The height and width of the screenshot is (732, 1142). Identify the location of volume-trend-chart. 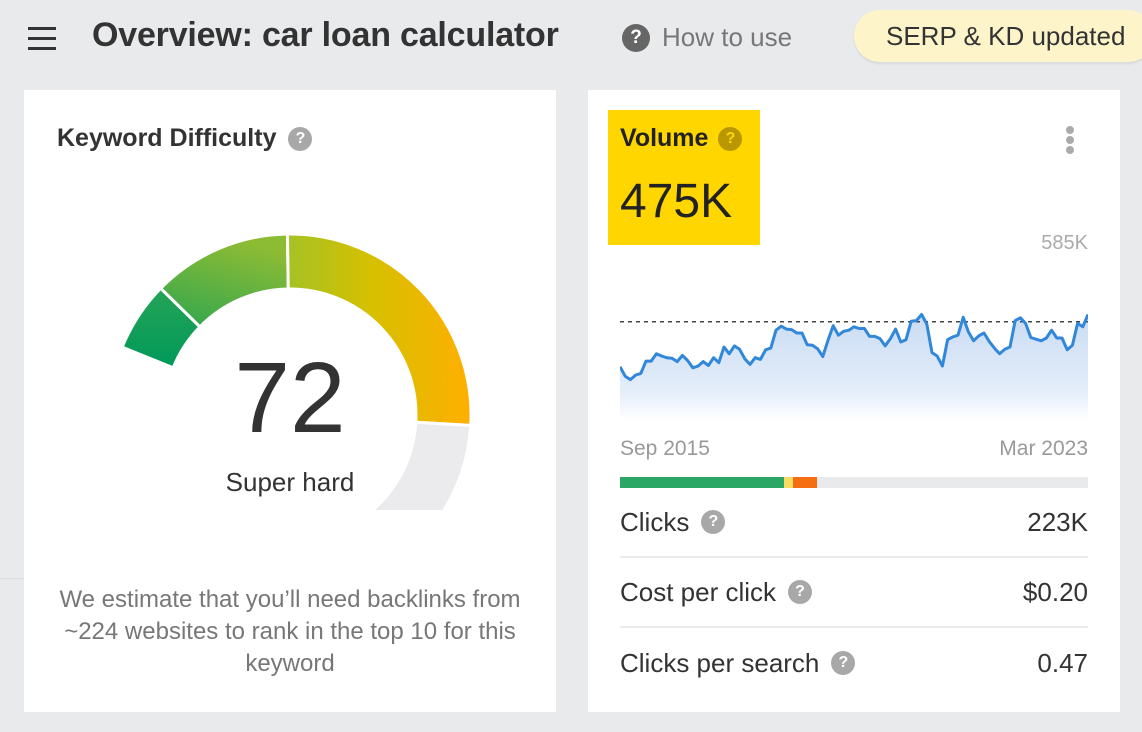
(854, 366).